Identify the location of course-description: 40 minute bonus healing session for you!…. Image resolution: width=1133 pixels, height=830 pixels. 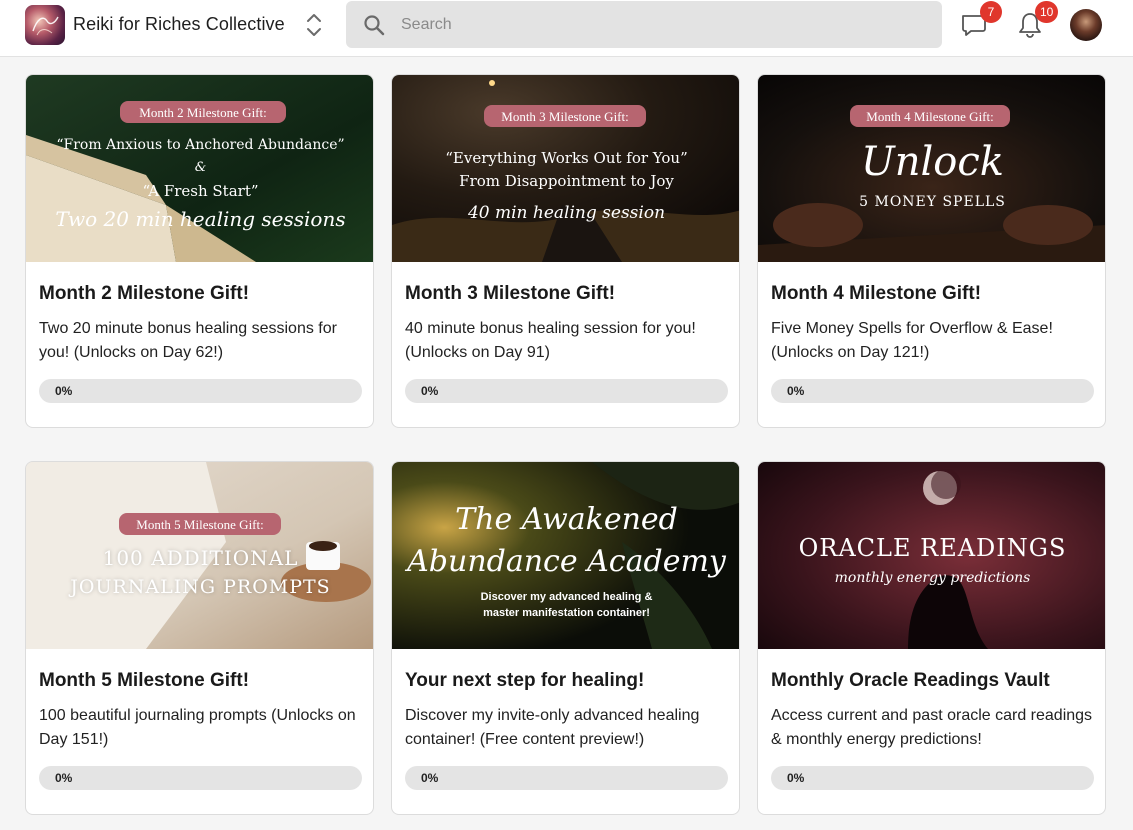
(550, 340).